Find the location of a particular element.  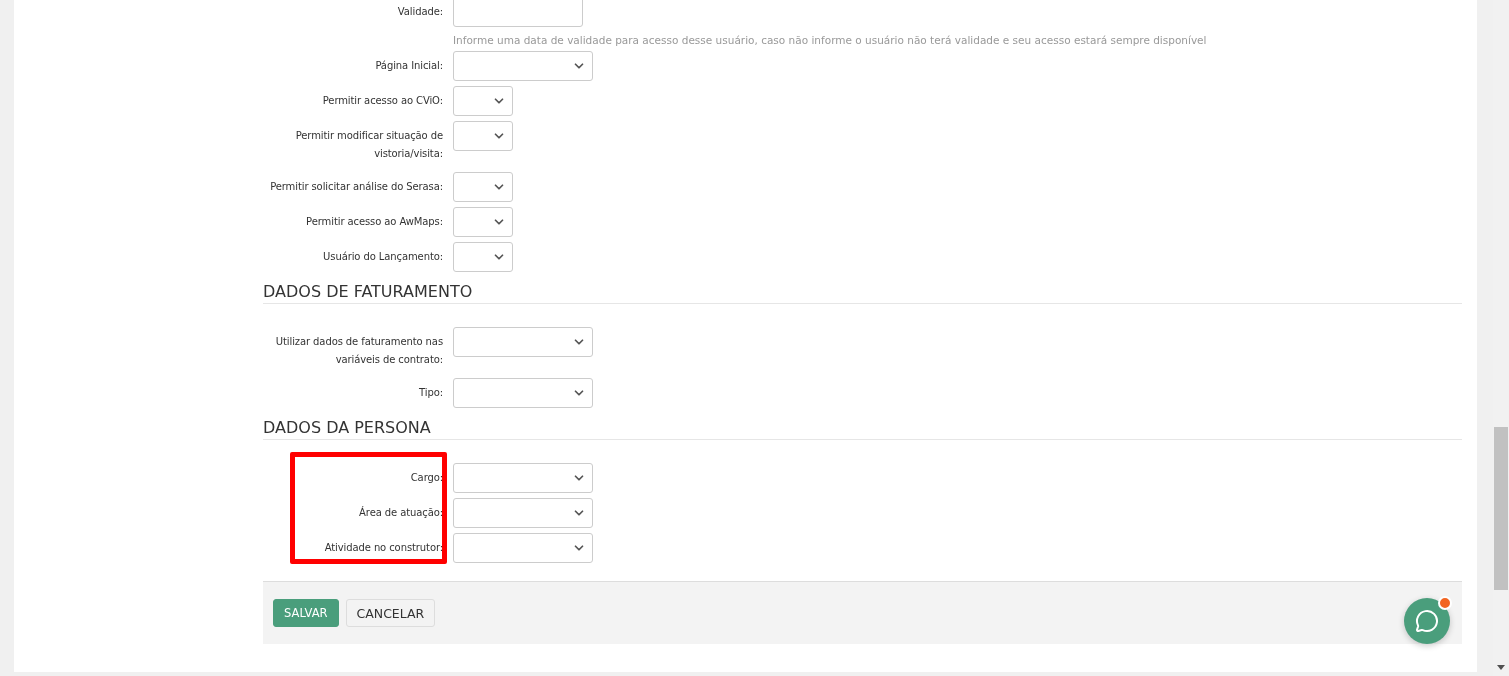

date-input-field is located at coordinates (518, 13).